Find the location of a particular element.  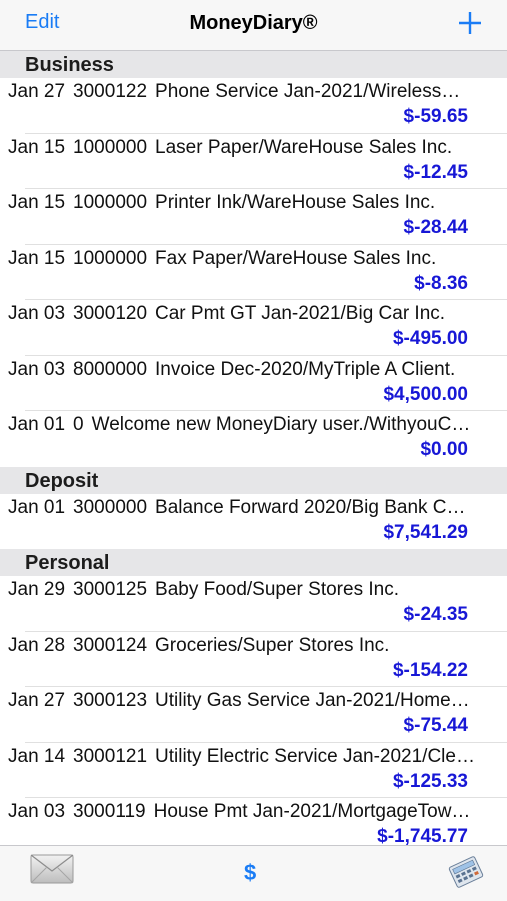

transaction-desc: Invoice Dec-2020/MyTriple A Client. is located at coordinates (305, 369).